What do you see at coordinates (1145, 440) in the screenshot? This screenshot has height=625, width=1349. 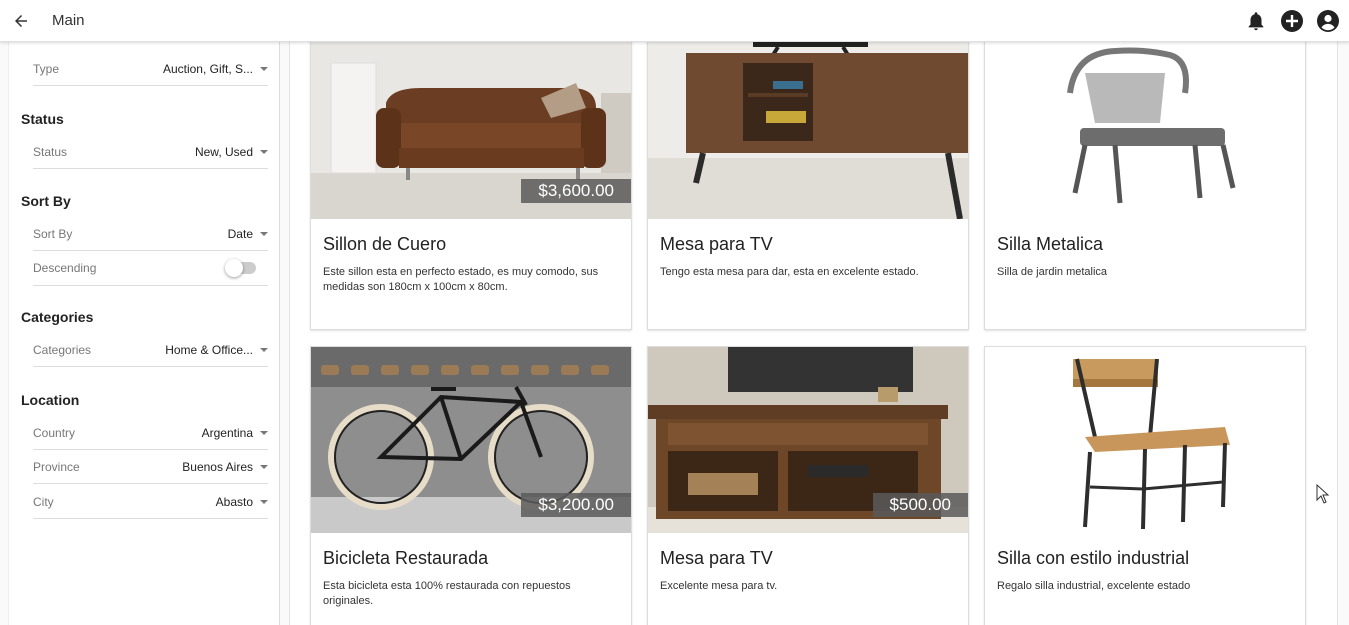 I see `listing-image-industrial-chair` at bounding box center [1145, 440].